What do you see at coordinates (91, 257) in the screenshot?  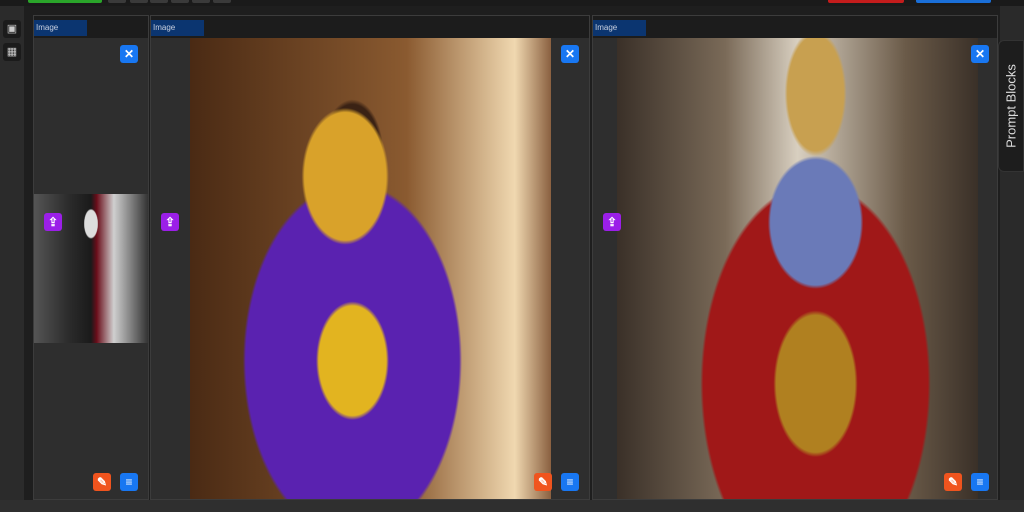 I see `image-panel-1: Image ✕ ⇪ ✎ ≡` at bounding box center [91, 257].